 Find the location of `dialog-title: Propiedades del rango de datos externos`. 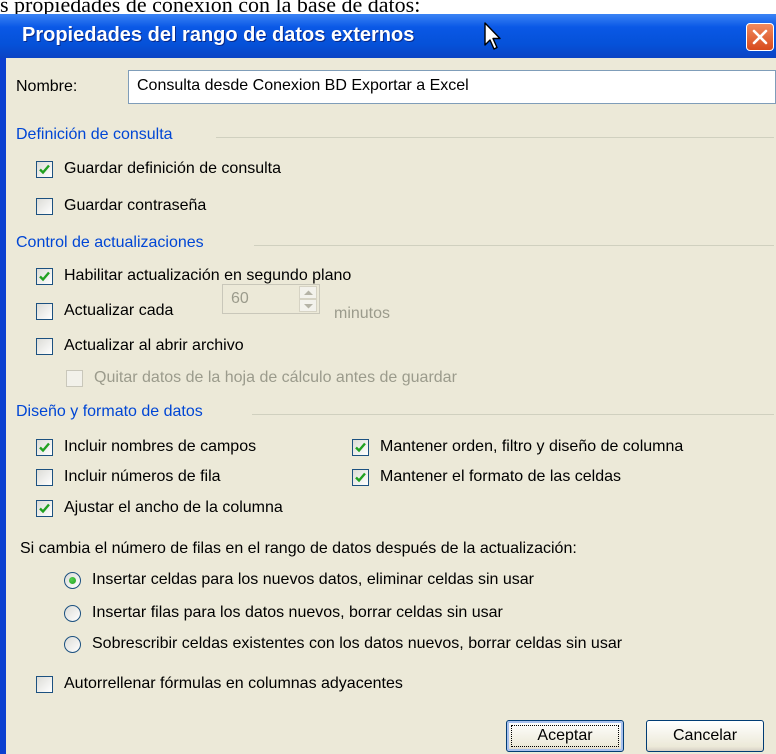

dialog-title: Propiedades del rango de datos externos is located at coordinates (218, 35).